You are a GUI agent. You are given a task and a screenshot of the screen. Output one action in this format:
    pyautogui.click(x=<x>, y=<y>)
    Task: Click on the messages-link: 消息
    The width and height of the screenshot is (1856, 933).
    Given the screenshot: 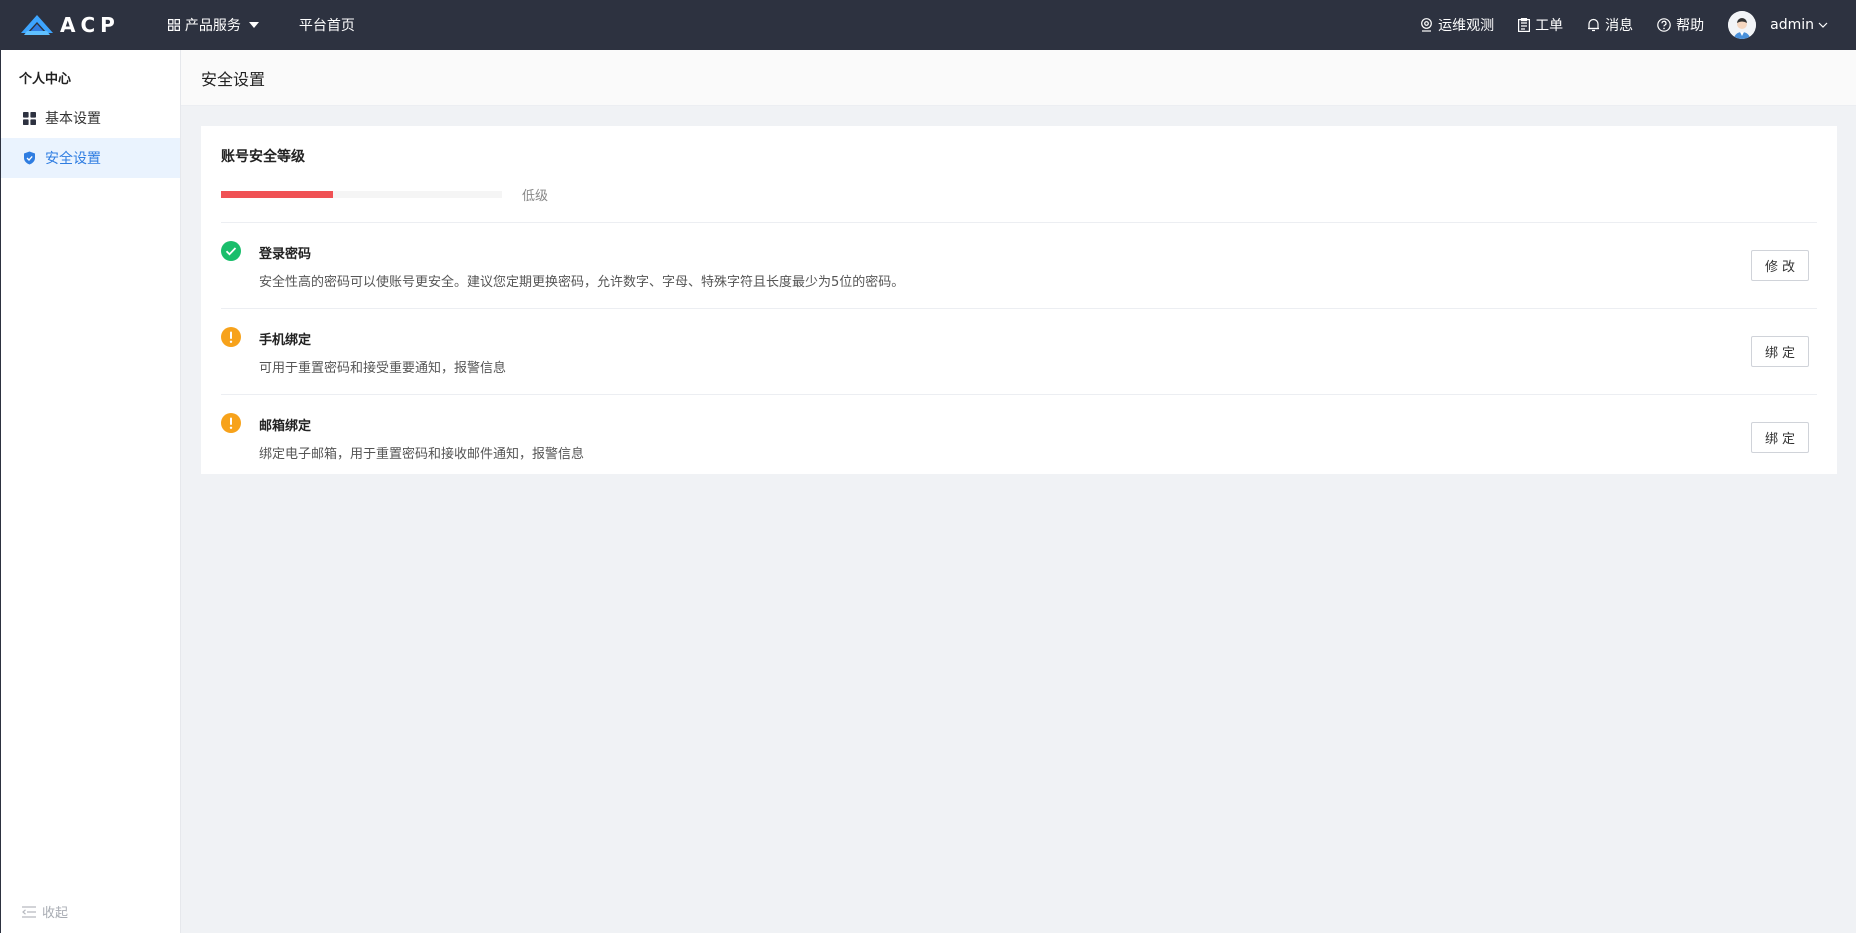 What is the action you would take?
    pyautogui.click(x=1610, y=25)
    